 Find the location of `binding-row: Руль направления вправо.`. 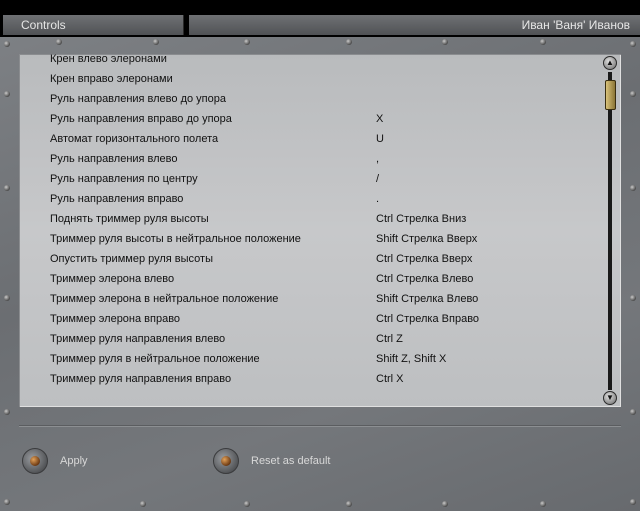

binding-row: Руль направления вправо. is located at coordinates (309, 198).